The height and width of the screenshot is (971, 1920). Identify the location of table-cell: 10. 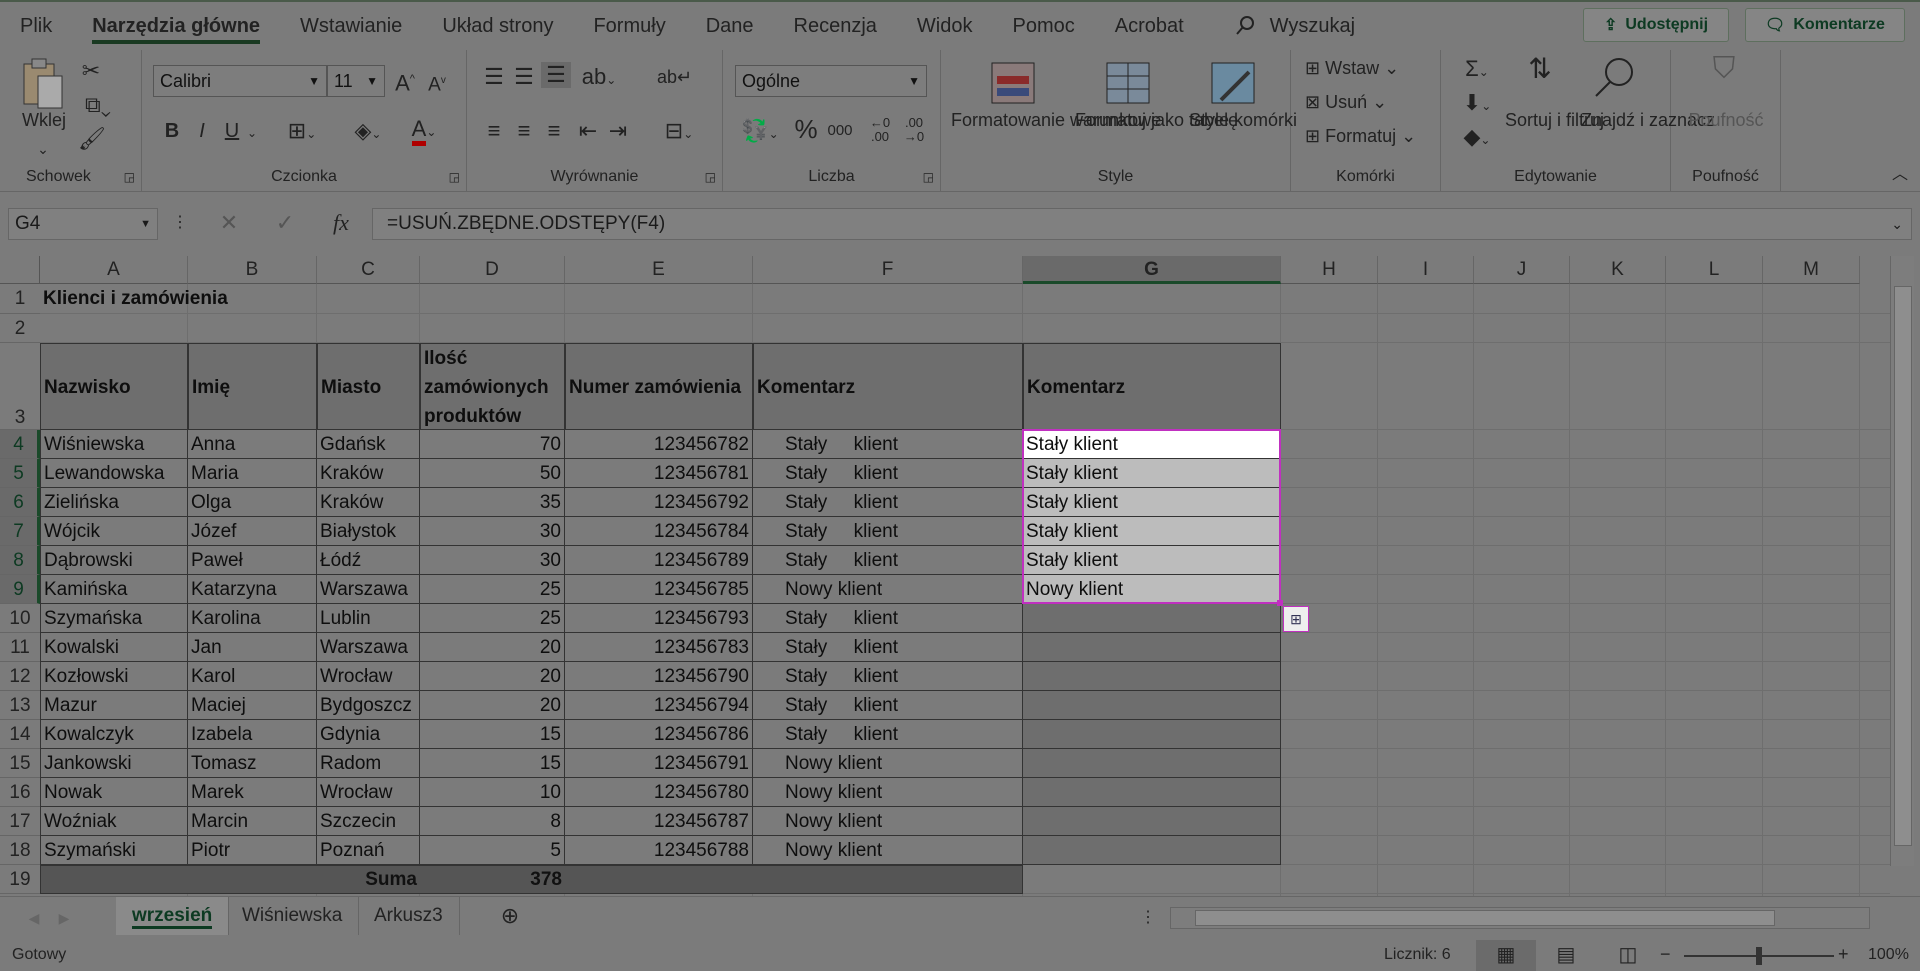
(492, 792).